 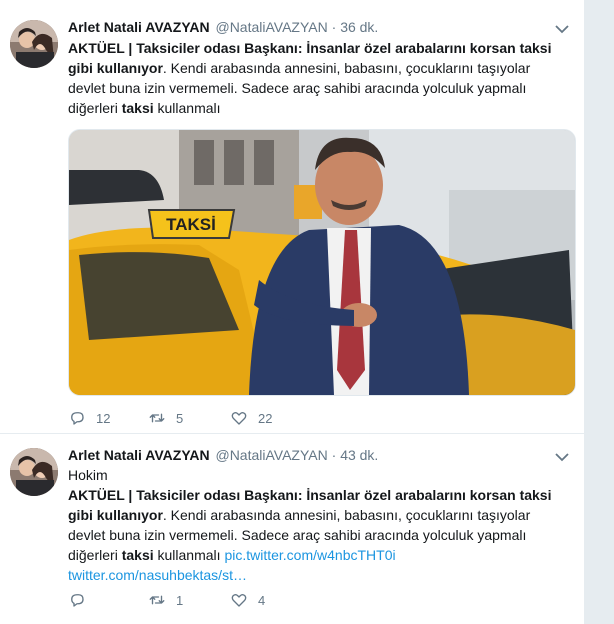 What do you see at coordinates (599, 312) in the screenshot?
I see `page-background` at bounding box center [599, 312].